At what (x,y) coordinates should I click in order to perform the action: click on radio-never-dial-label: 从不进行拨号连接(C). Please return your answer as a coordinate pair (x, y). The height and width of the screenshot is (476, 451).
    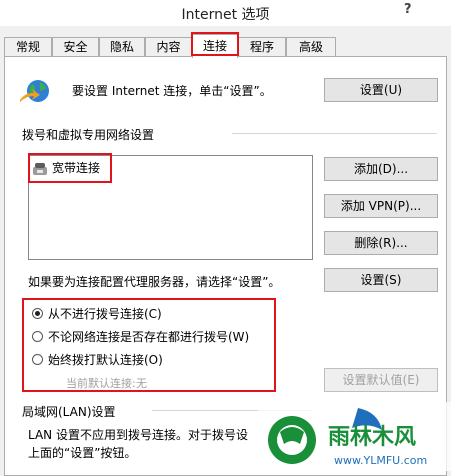
    Looking at the image, I should click on (105, 314).